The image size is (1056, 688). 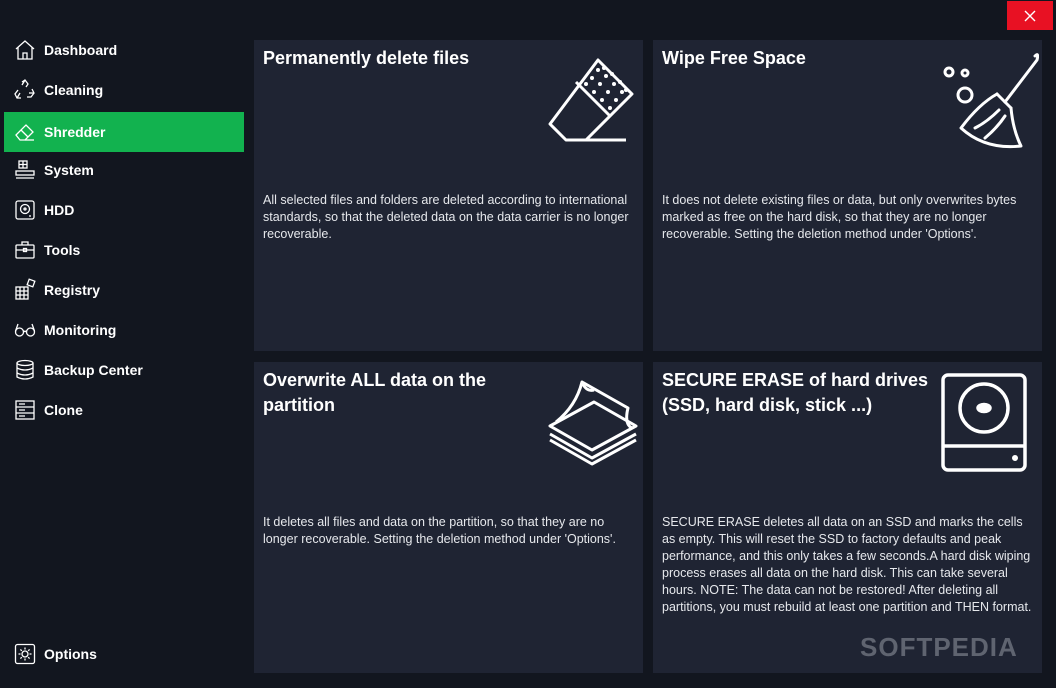 What do you see at coordinates (366, 58) in the screenshot?
I see `card-title: Permanently delete files` at bounding box center [366, 58].